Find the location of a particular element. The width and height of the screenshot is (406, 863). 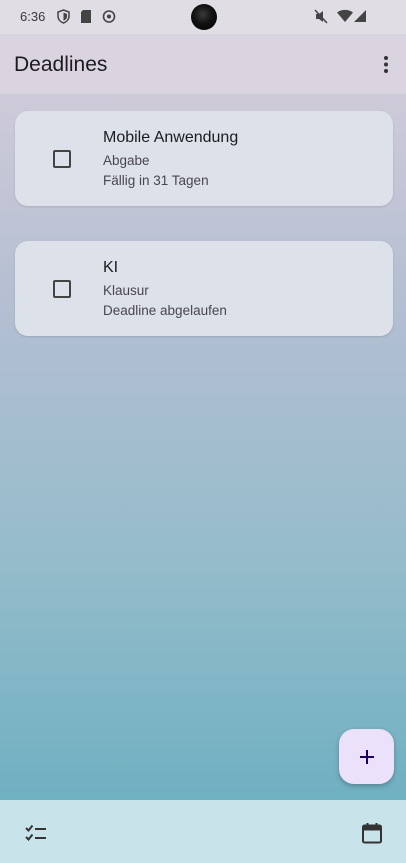

calendar-button is located at coordinates (372, 833).